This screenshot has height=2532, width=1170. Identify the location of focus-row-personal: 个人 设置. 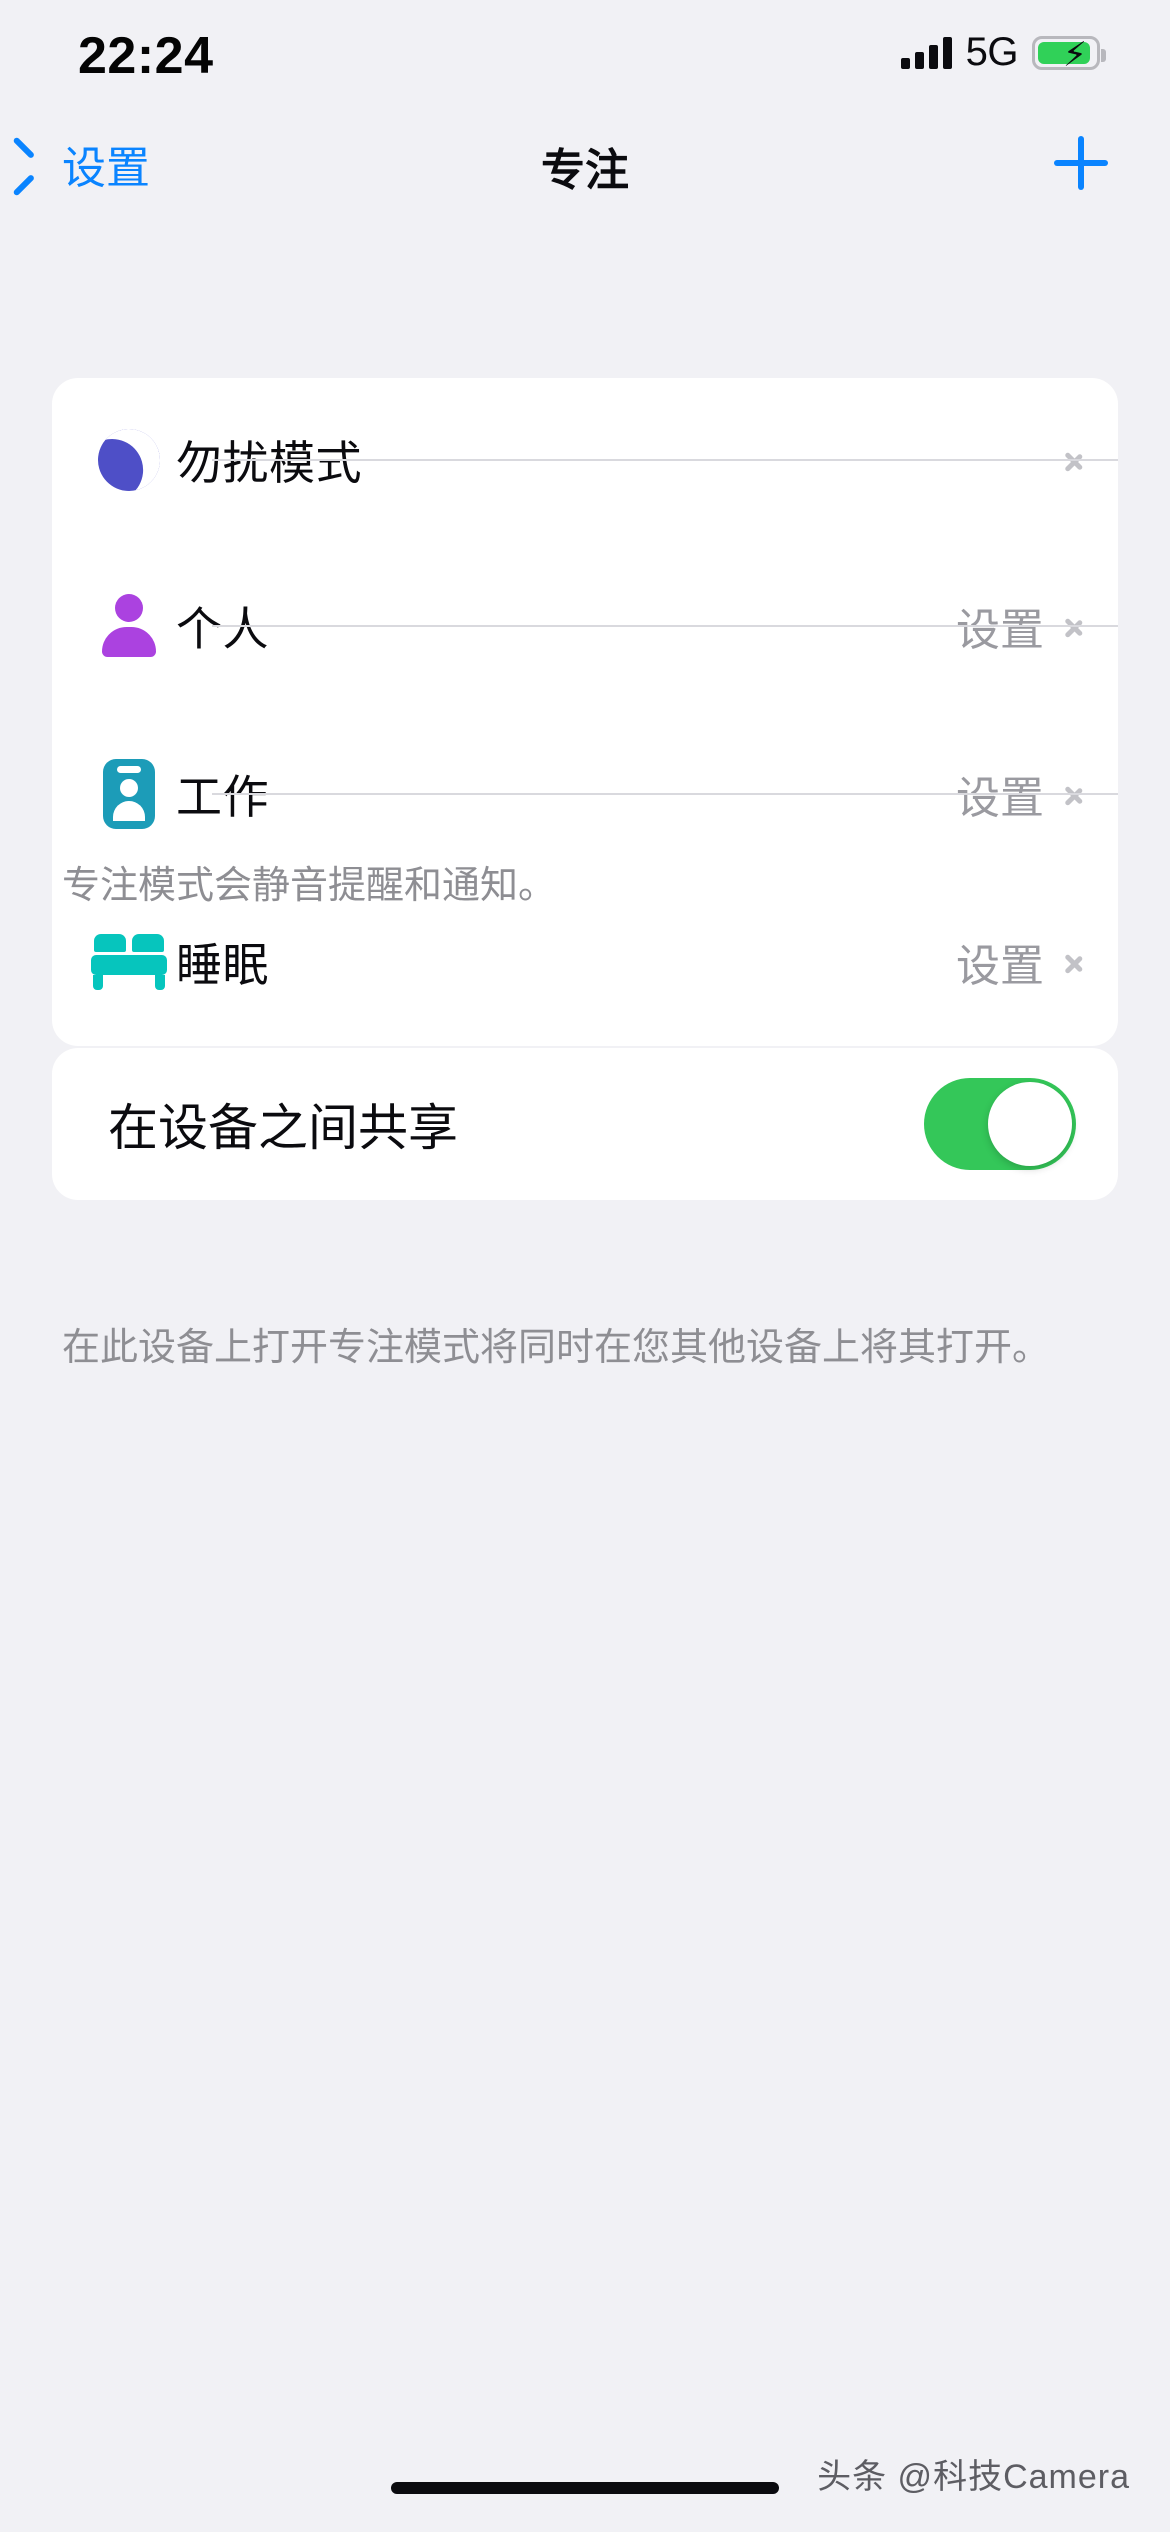
(585, 626).